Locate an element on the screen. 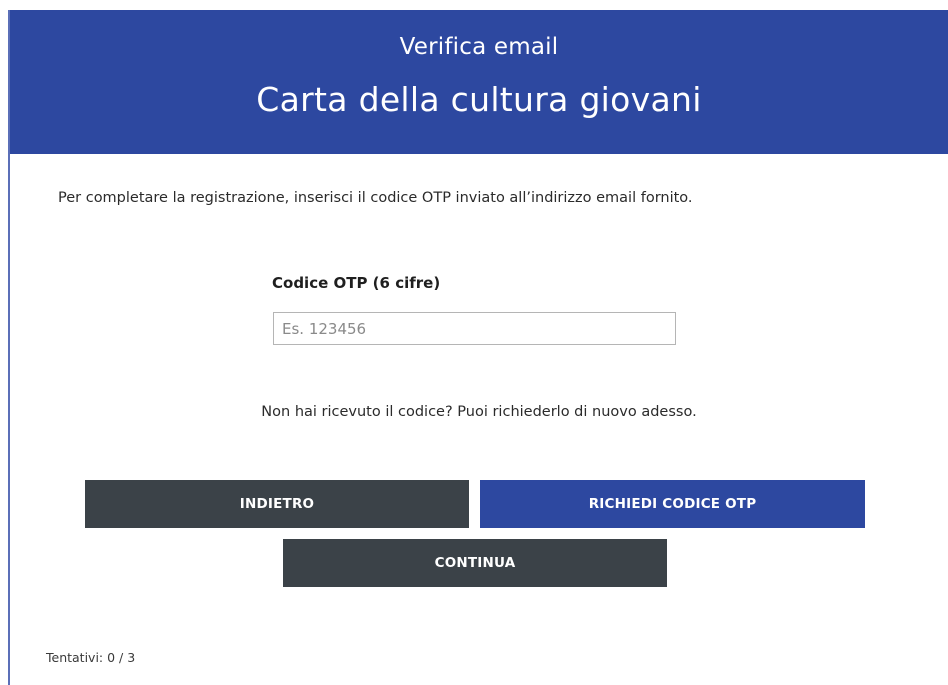 The image size is (948, 685). page-subtitle: Verifica email is located at coordinates (479, 47).